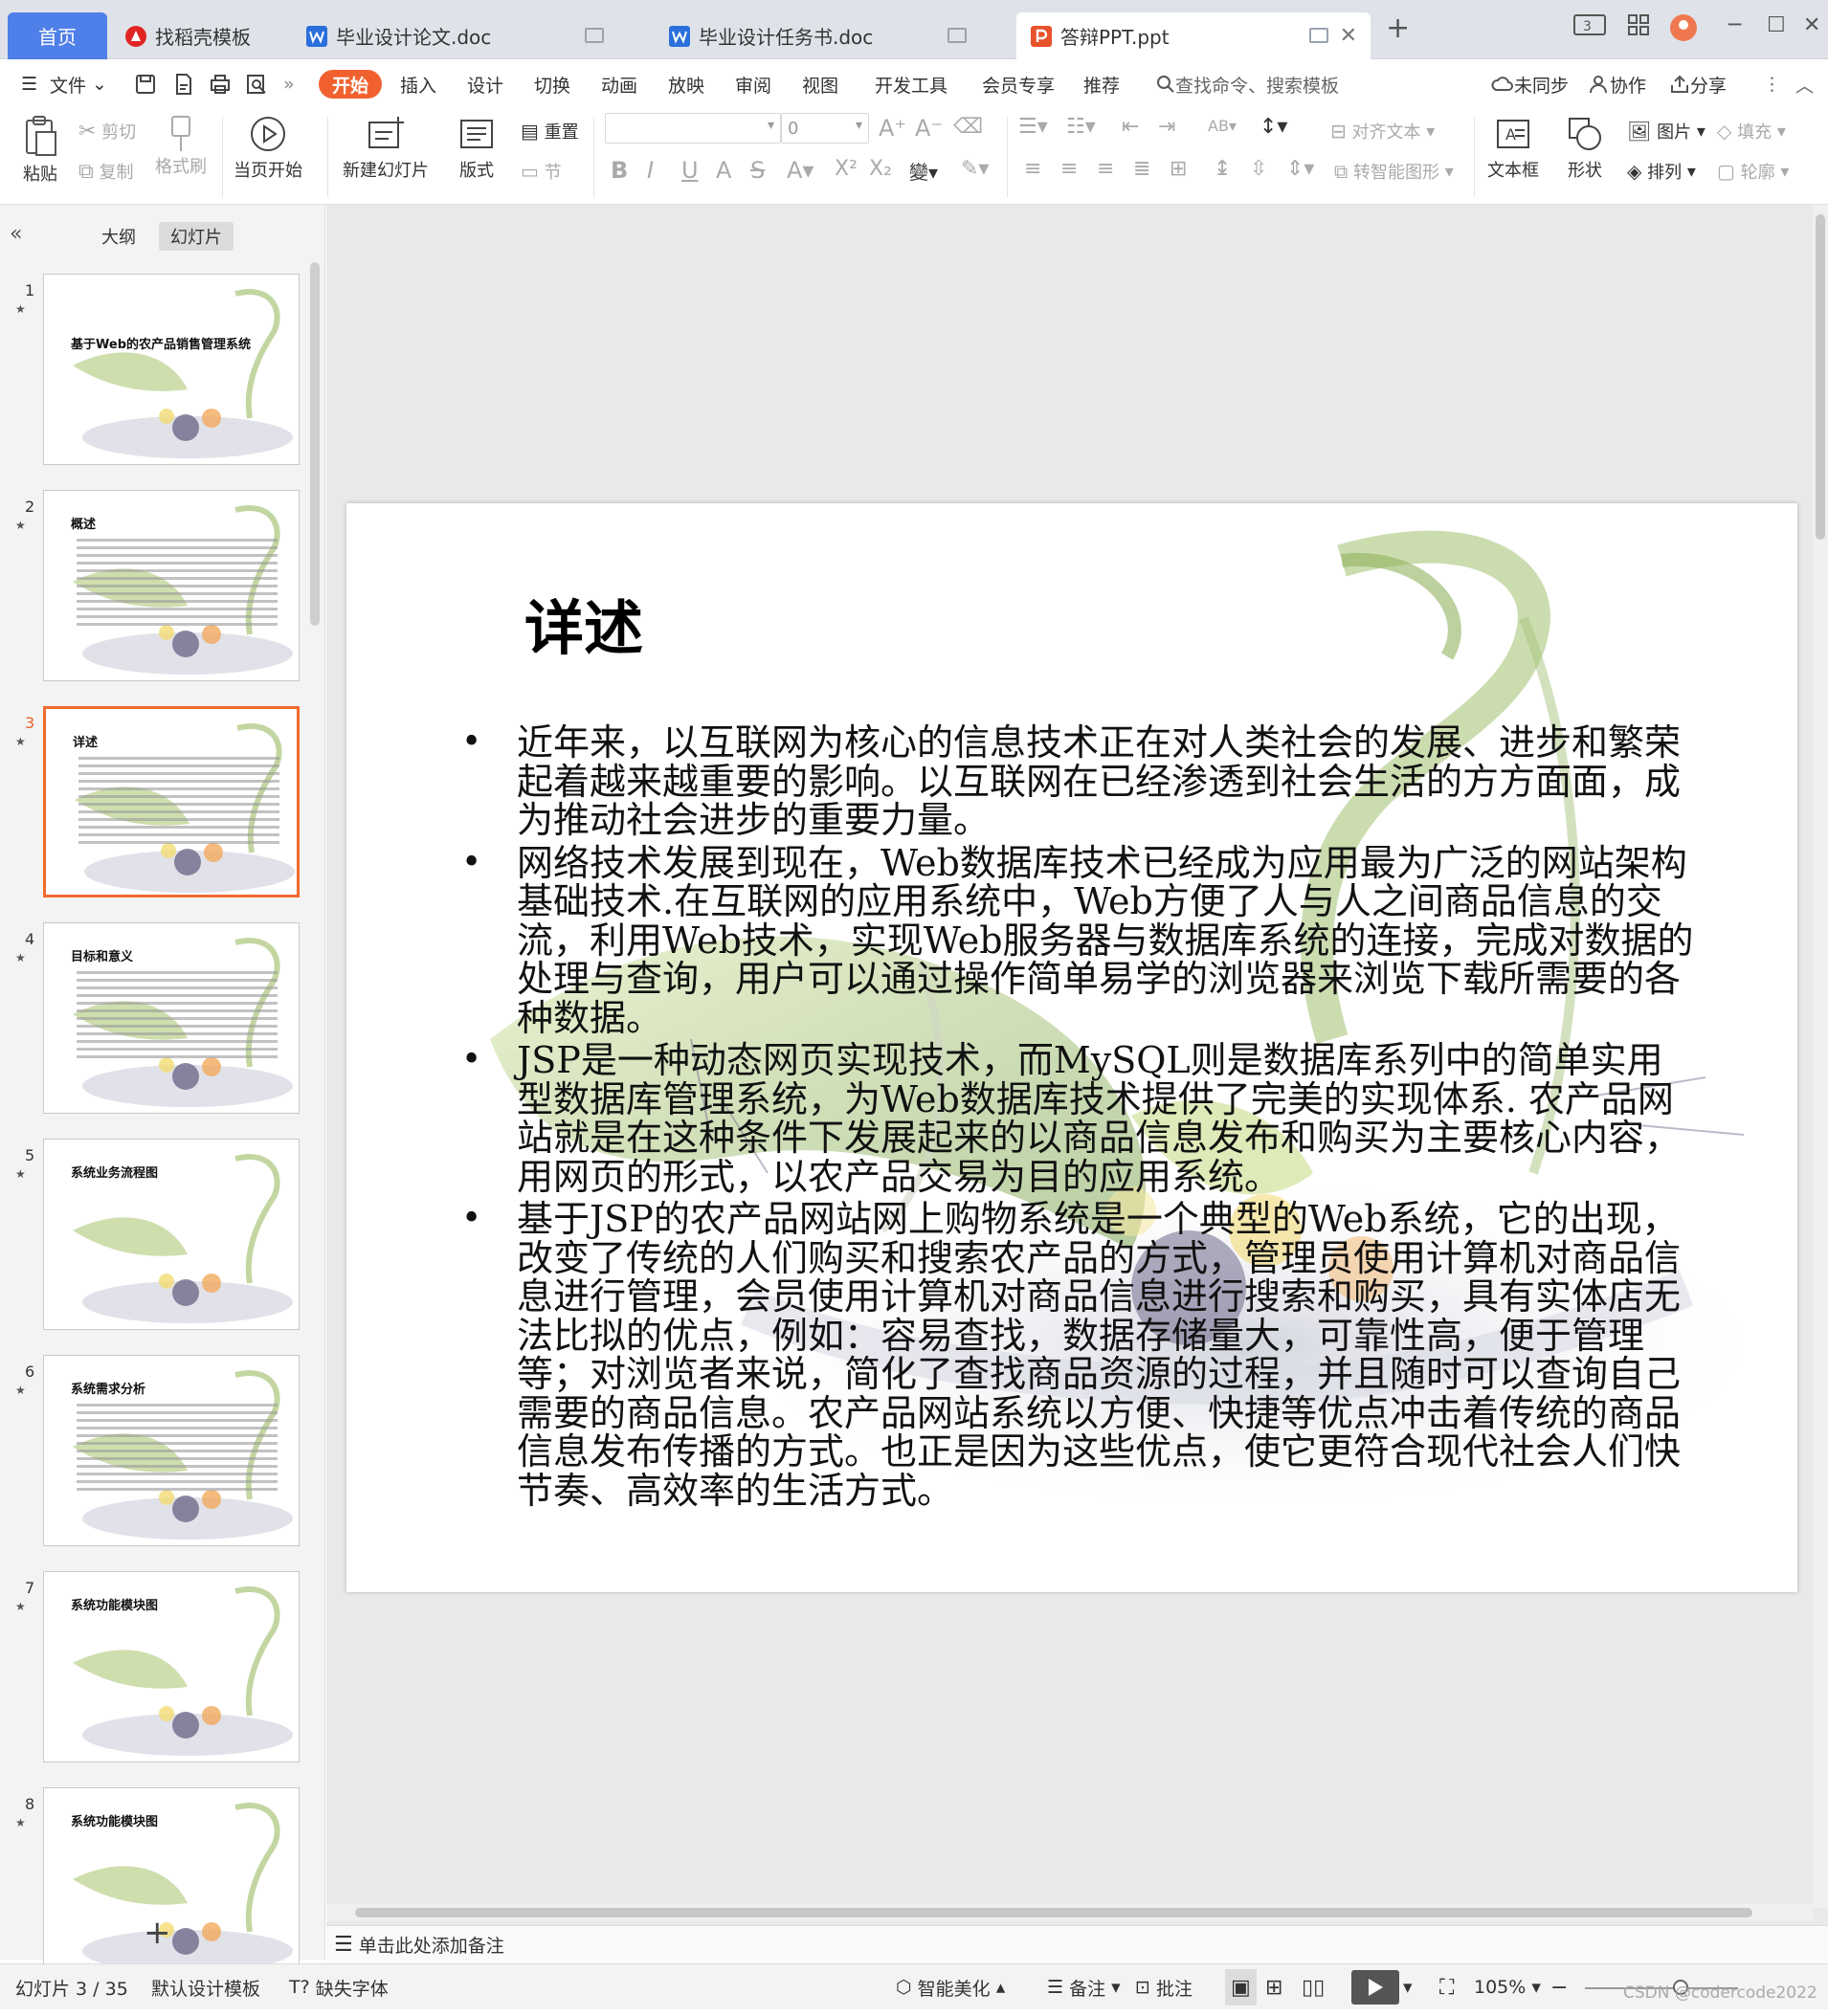  I want to click on increase-indent-icon: ⇥, so click(1166, 127).